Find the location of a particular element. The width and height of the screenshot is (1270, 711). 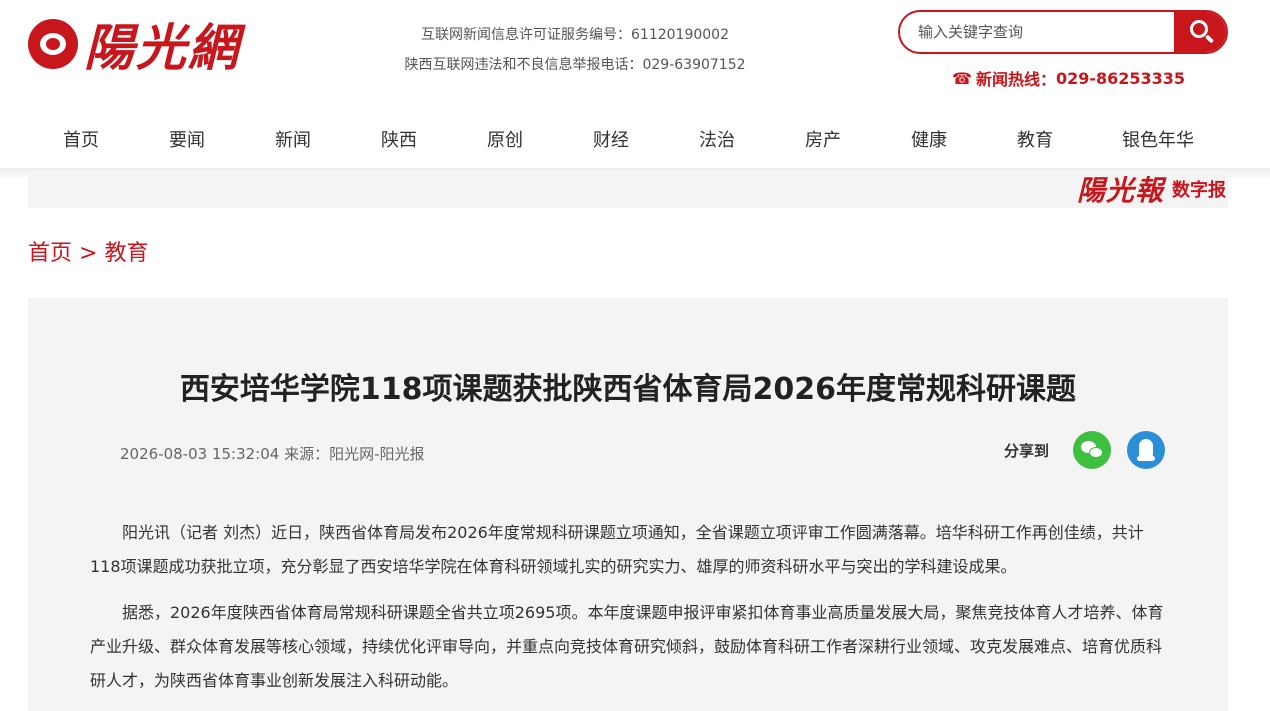

search-button is located at coordinates (1200, 32).